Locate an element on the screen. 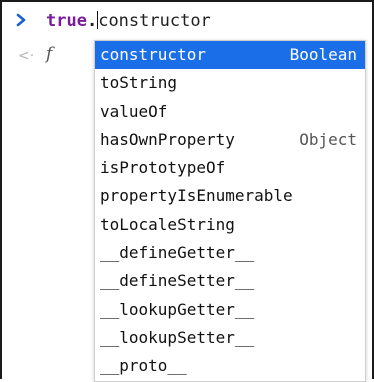 The width and height of the screenshot is (374, 382). suggestion-label: toLocaleString is located at coordinates (167, 224).